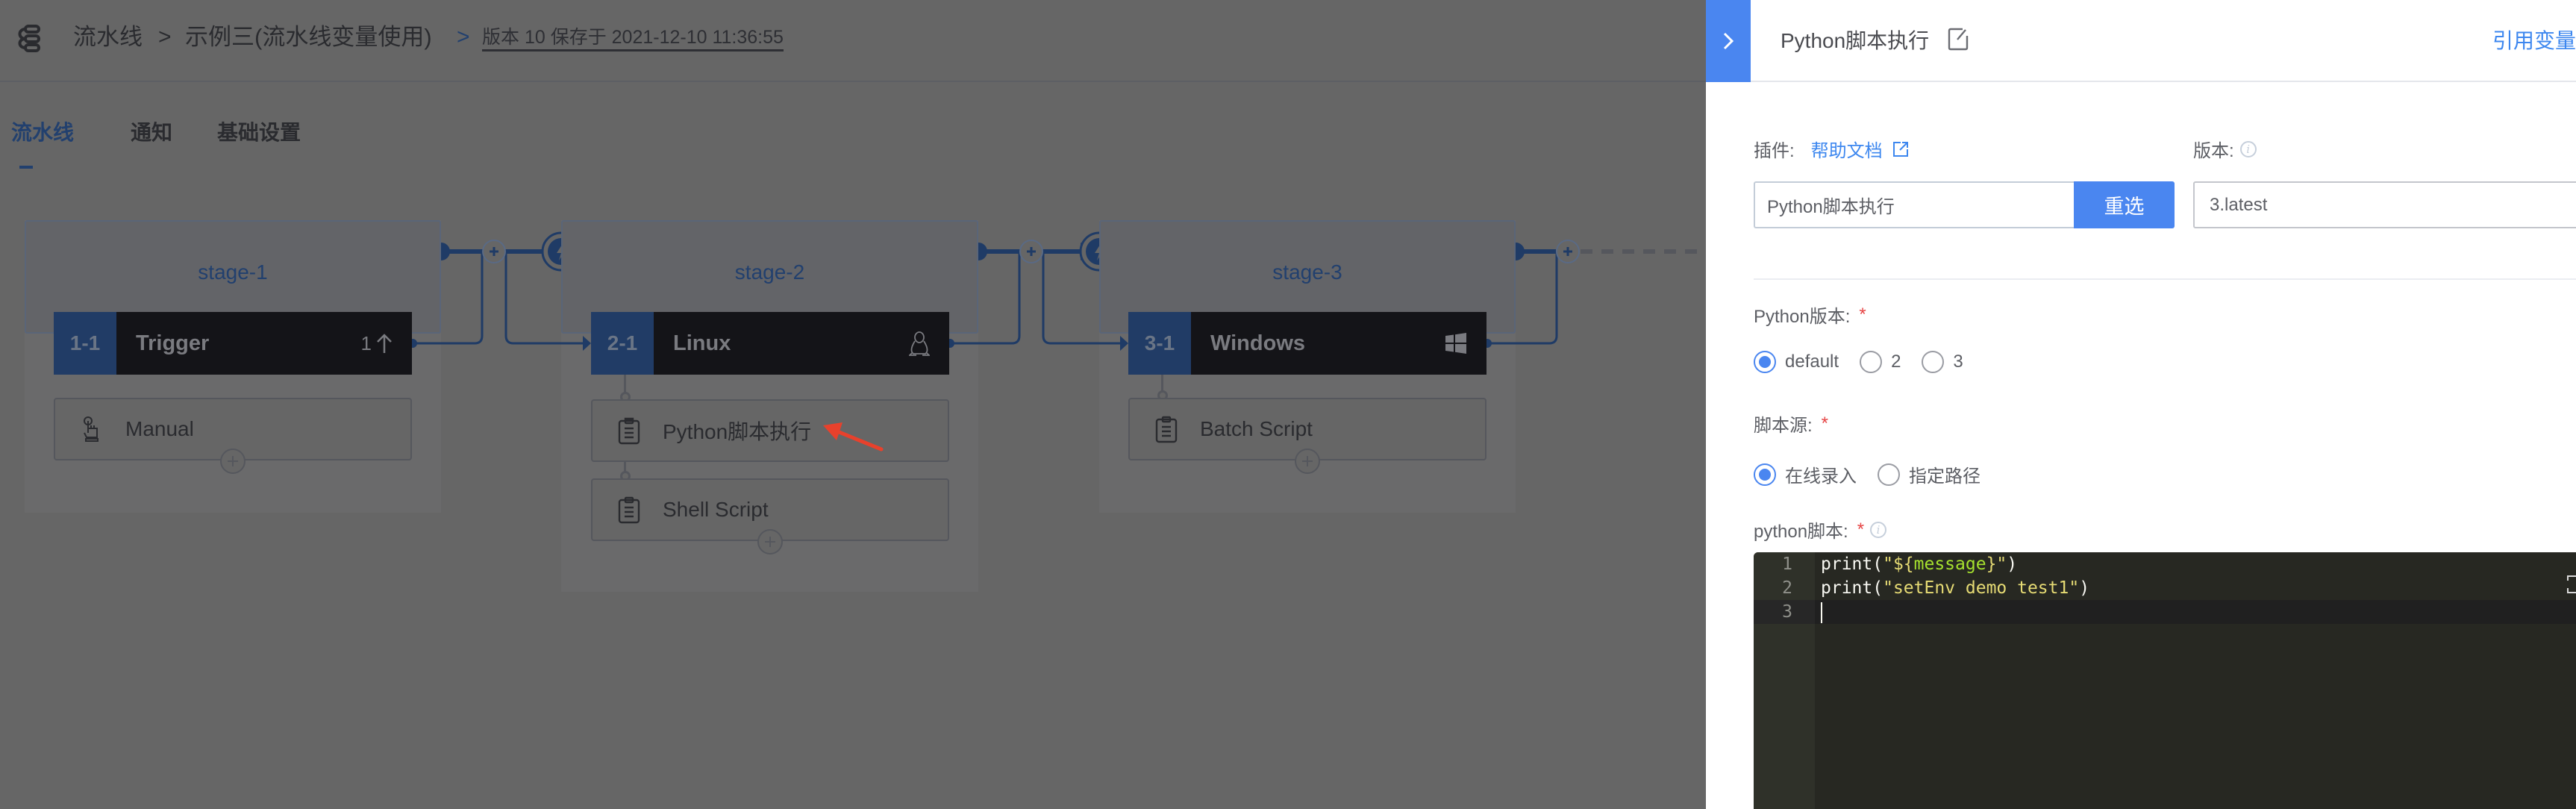 The height and width of the screenshot is (809, 2576). Describe the element at coordinates (91, 429) in the screenshot. I see `hand-pointer-icon` at that location.